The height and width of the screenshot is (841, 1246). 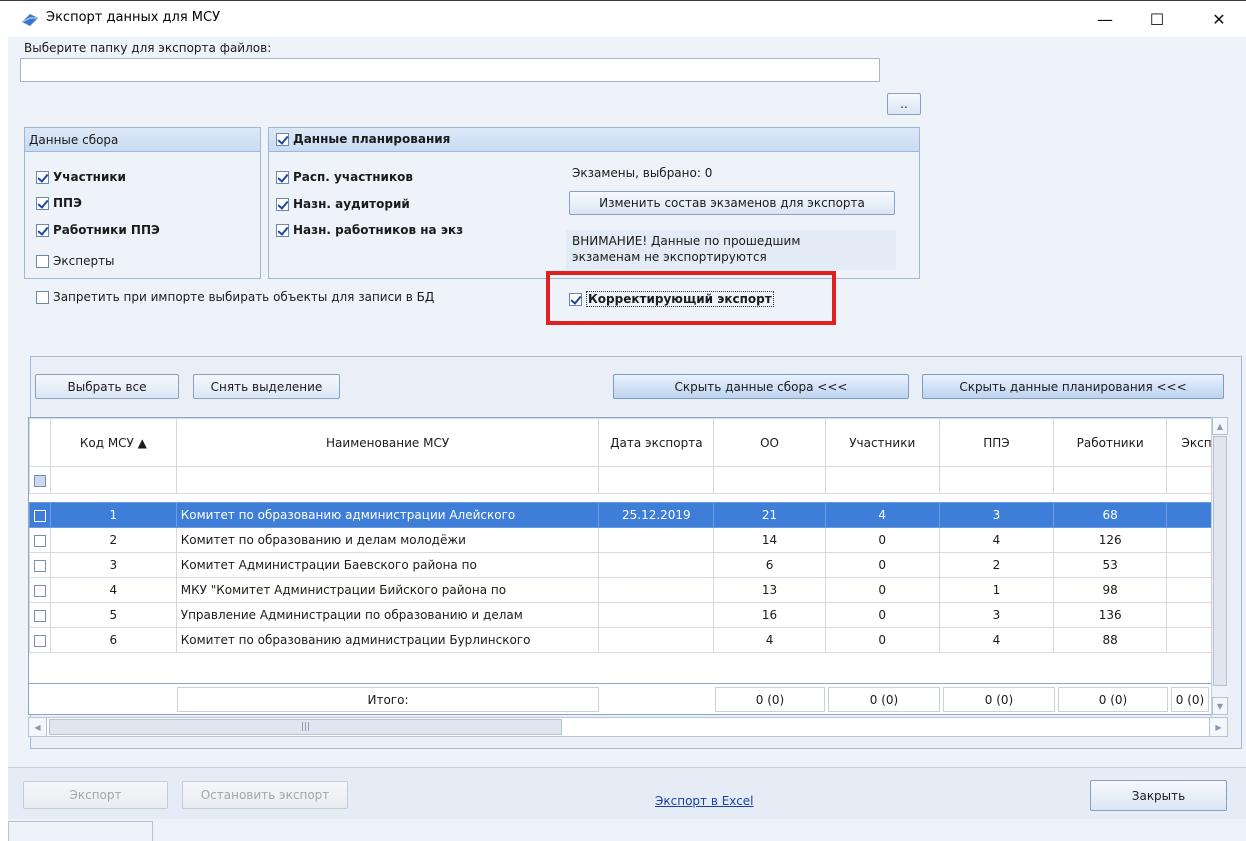 What do you see at coordinates (628, 498) in the screenshot?
I see `table-spacer-row` at bounding box center [628, 498].